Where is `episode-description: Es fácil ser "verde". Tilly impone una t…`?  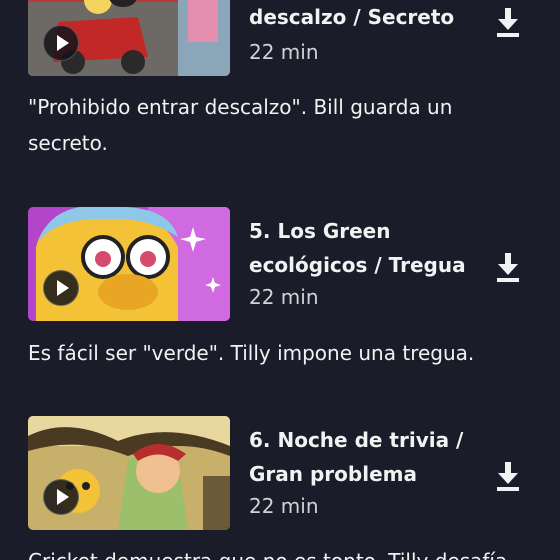 episode-description: Es fácil ser "verde". Tilly impone una t… is located at coordinates (251, 353).